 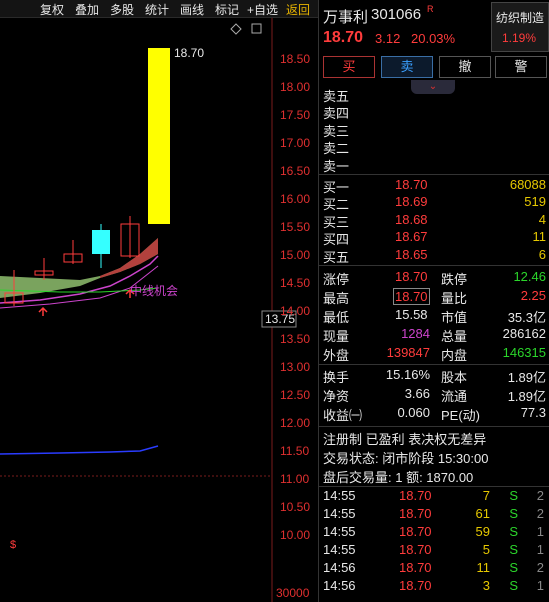 I want to click on tick-row: 14:55 18.70 5 S 1, so click(x=433, y=549).